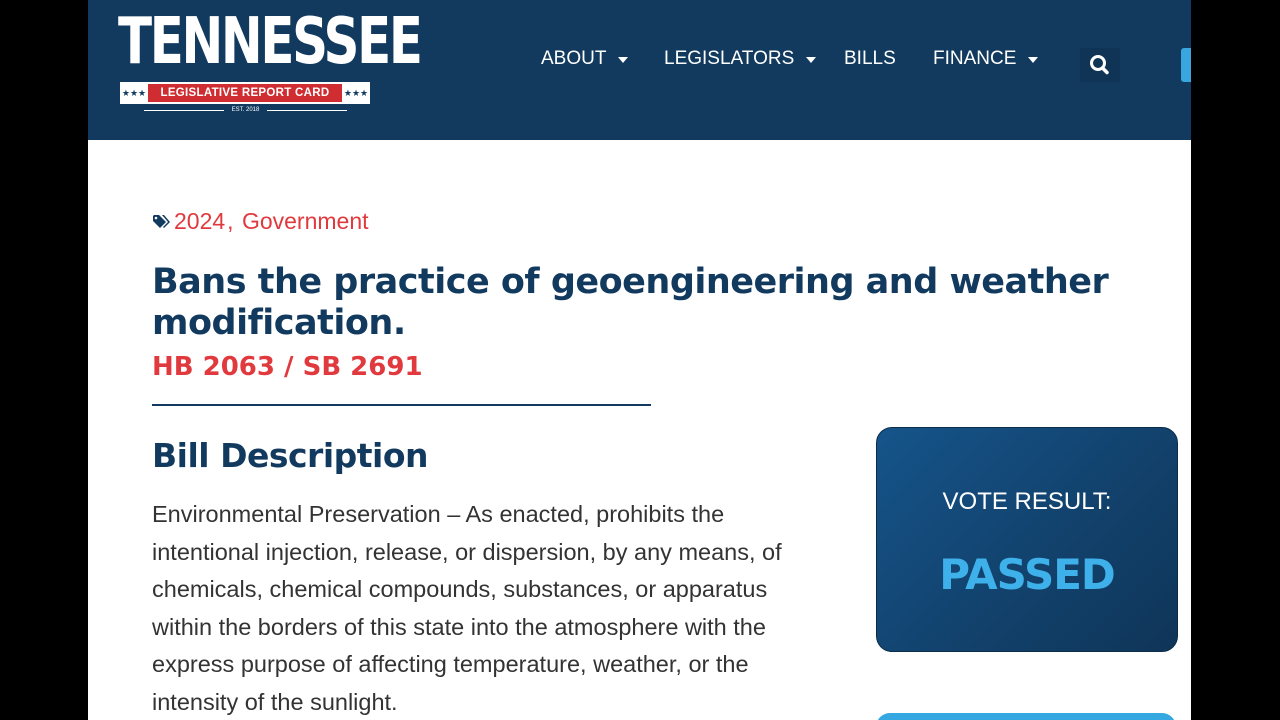 This screenshot has height=720, width=1280. I want to click on header-cta-button, so click(1186, 65).